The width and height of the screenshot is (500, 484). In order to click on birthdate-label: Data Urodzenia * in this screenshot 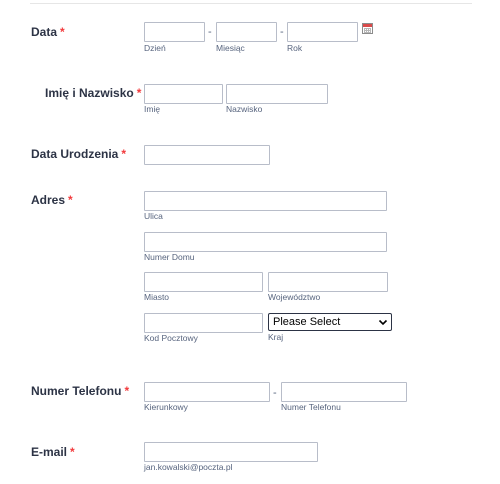, I will do `click(79, 154)`.